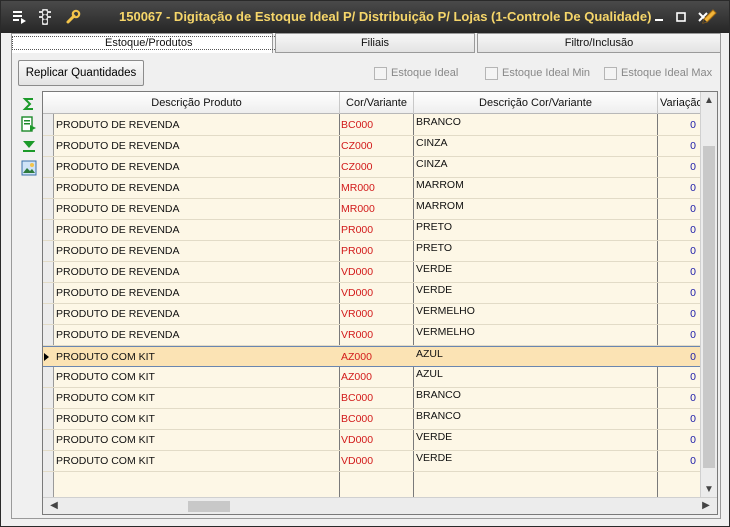 This screenshot has width=730, height=527. I want to click on filter-down-icon, so click(29, 146).